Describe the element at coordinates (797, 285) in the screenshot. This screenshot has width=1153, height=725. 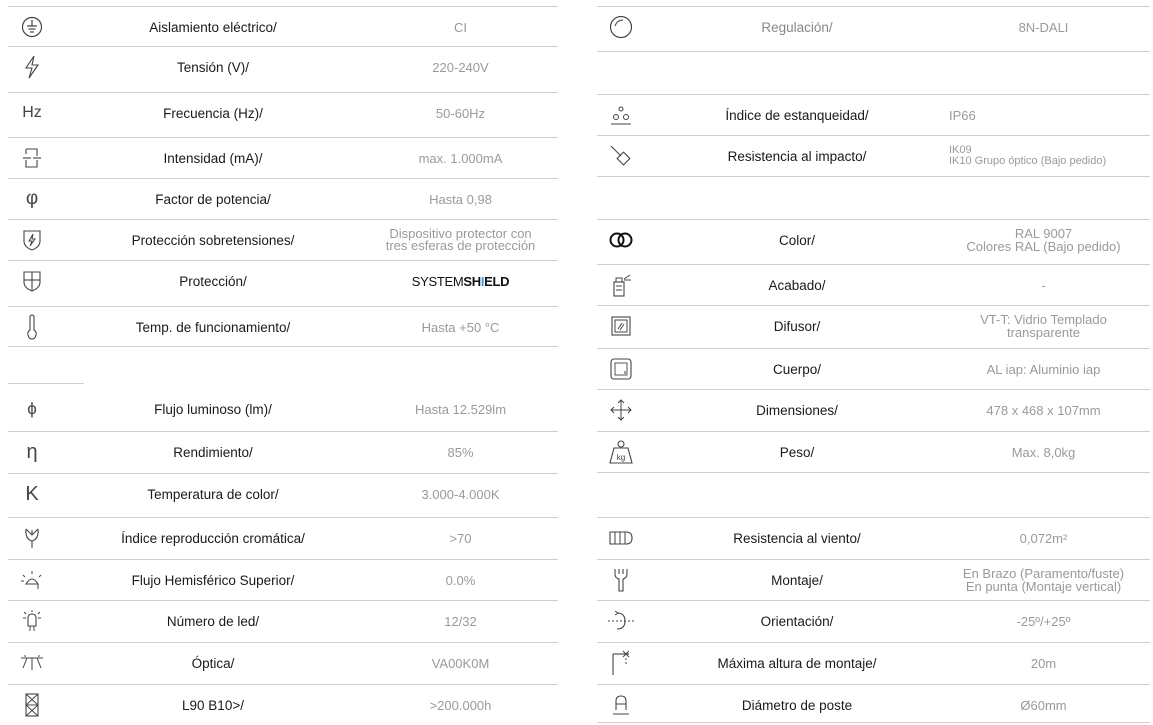
I see `spec-label: Acabado/` at that location.